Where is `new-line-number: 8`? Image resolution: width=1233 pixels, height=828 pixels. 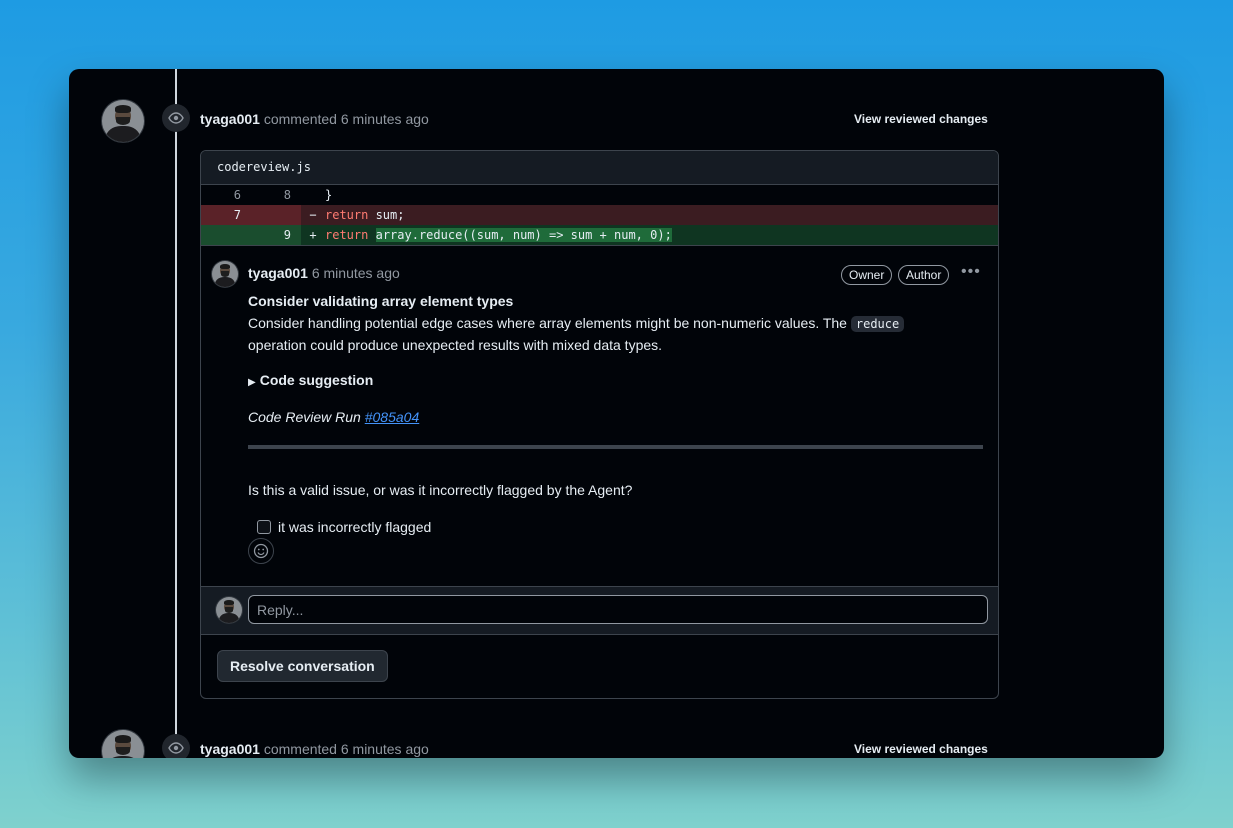 new-line-number: 8 is located at coordinates (276, 195).